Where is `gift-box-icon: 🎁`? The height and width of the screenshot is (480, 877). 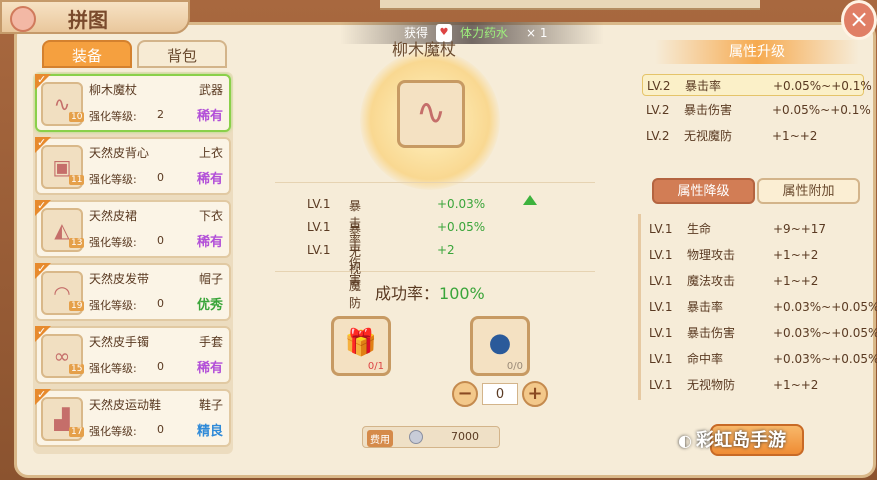
gift-box-icon: 🎁 is located at coordinates (361, 343).